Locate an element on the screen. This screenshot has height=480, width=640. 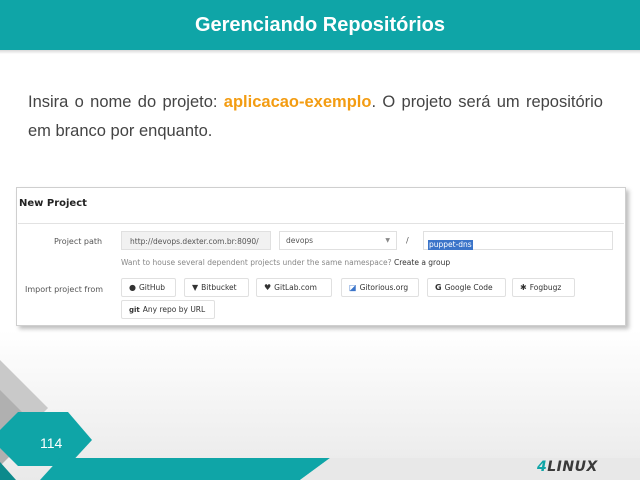
import-project-label: Import project from is located at coordinates (64, 289).